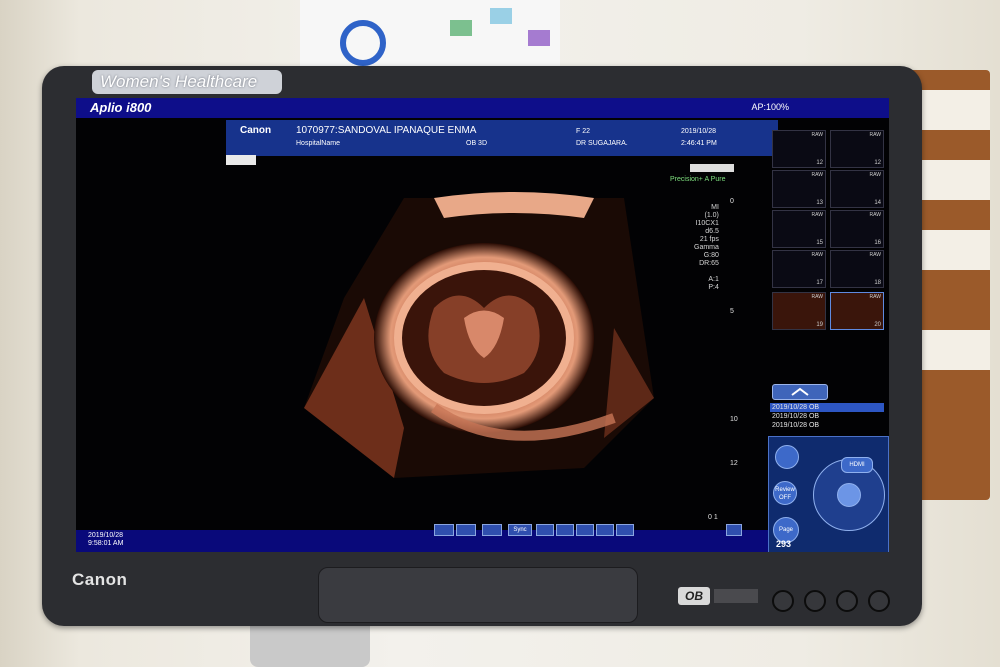 Image resolution: width=1000 pixels, height=667 pixels. I want to click on sticker-label: Women's Healthcare, so click(187, 82).